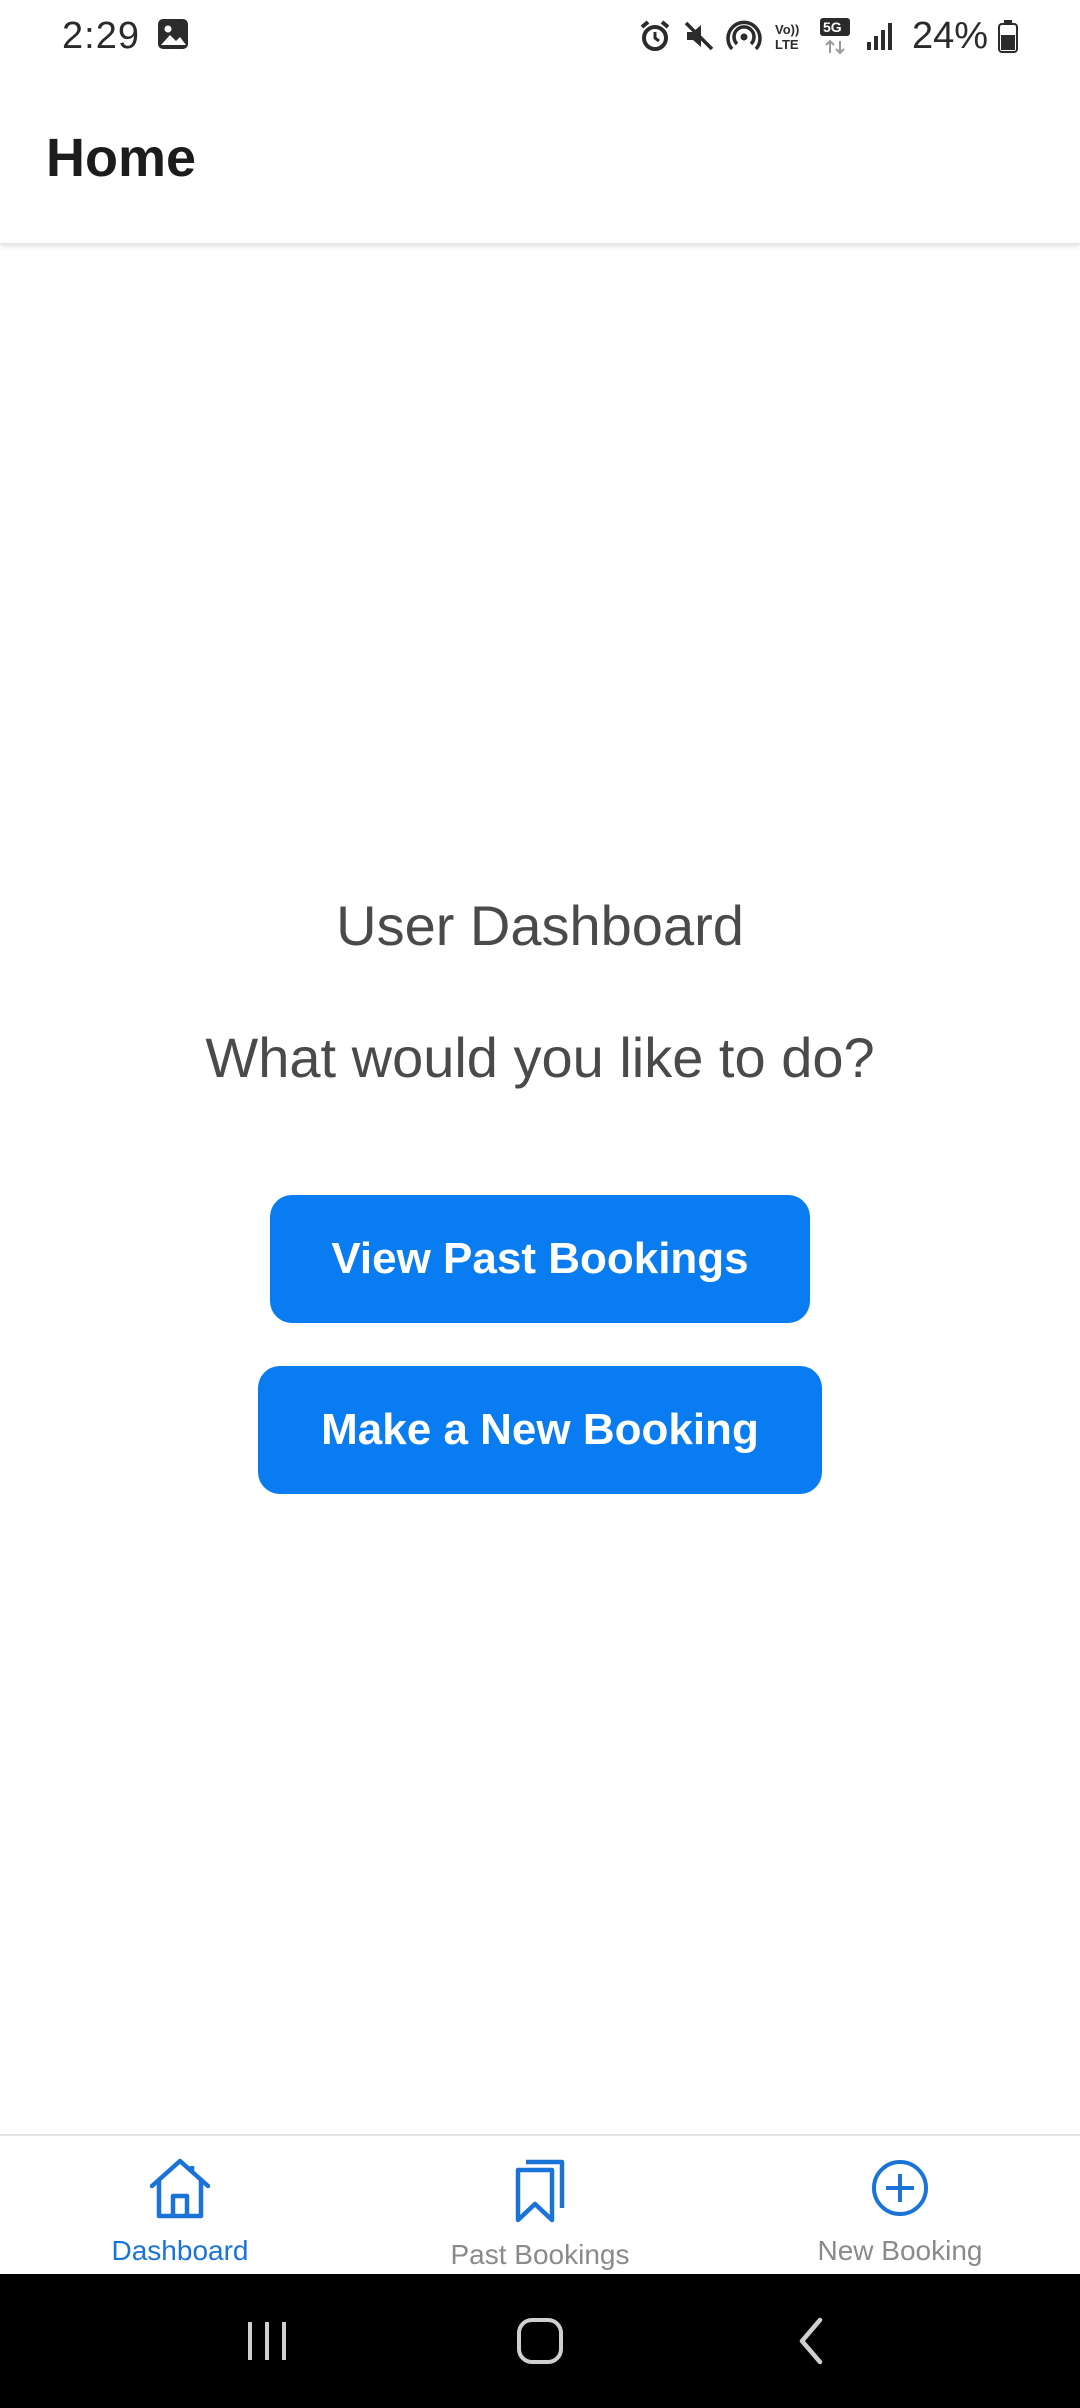  I want to click on recent-apps-icon, so click(267, 2341).